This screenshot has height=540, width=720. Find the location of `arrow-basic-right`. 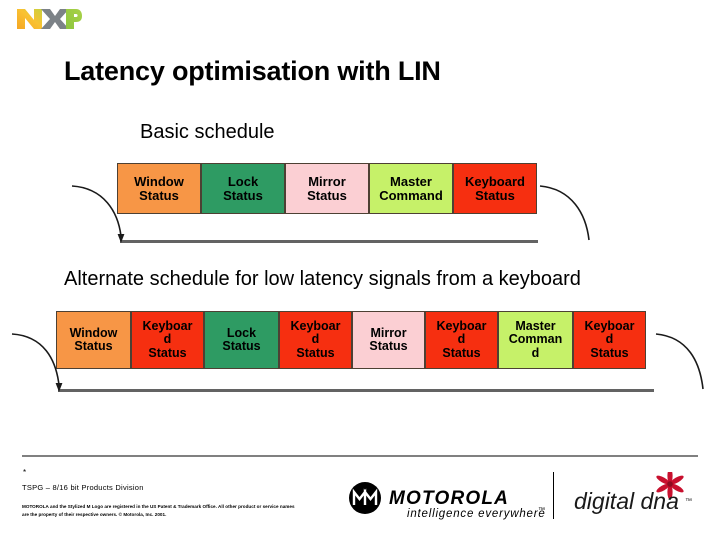

arrow-basic-right is located at coordinates (564, 213).